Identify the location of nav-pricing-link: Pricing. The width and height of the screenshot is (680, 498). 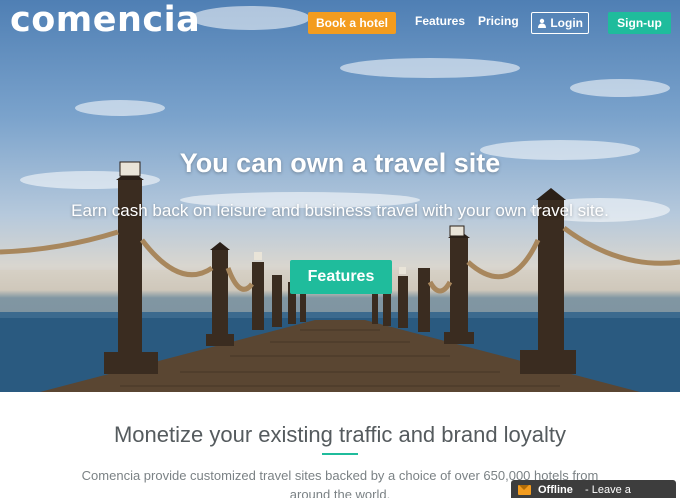
(498, 21).